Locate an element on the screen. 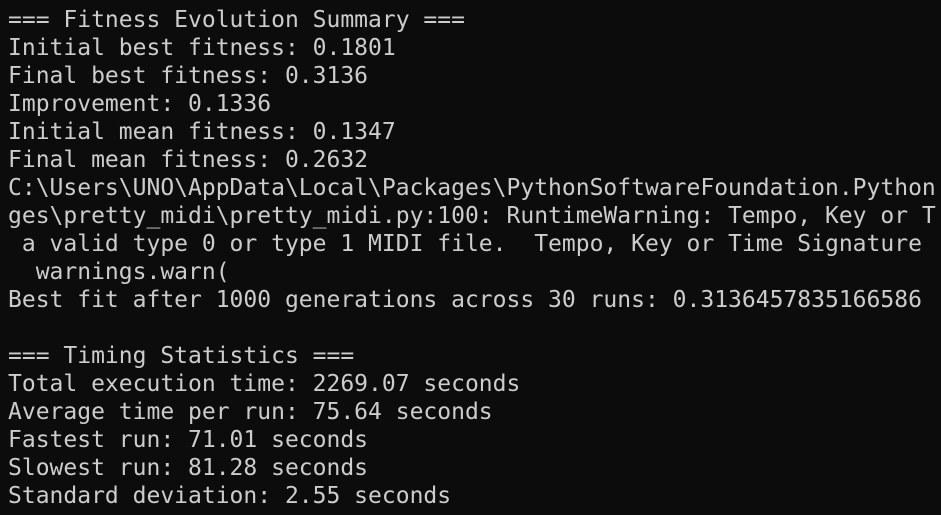 The image size is (941, 515). standard-deviation-line: Standard deviation: 2.55 seconds is located at coordinates (230, 496).